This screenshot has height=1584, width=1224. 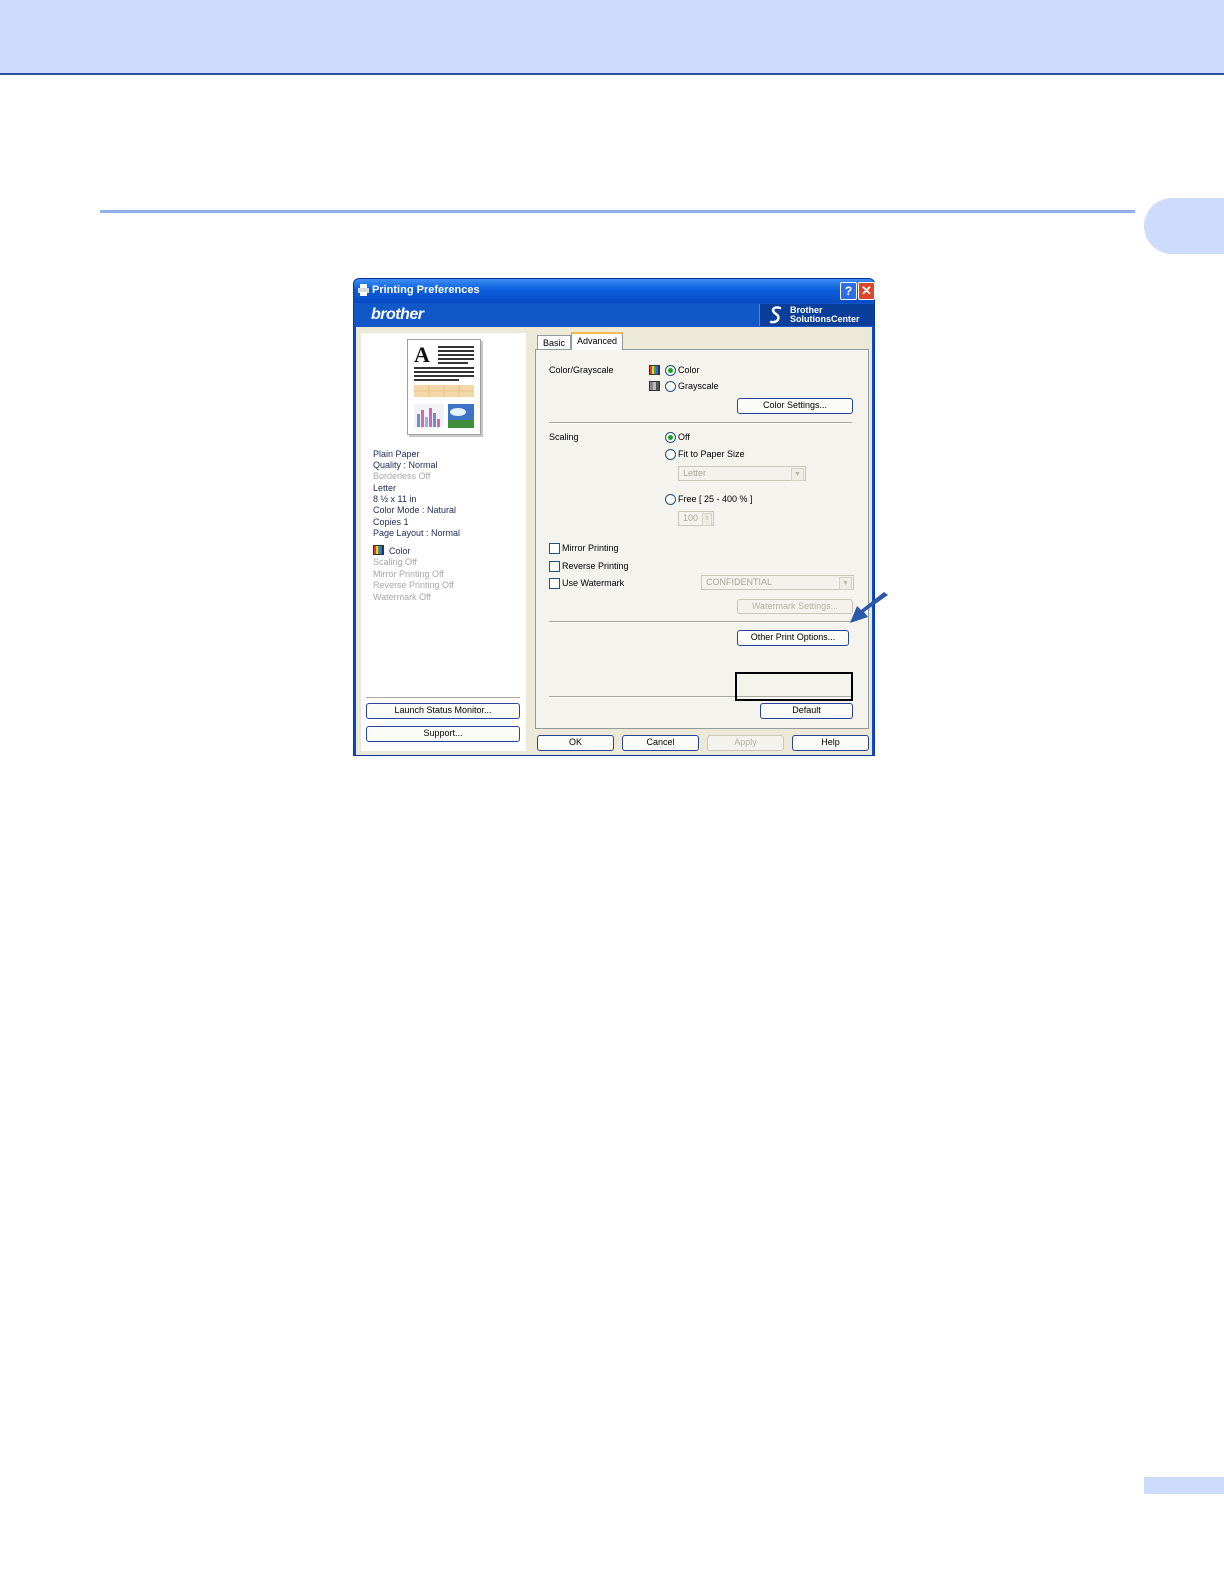 I want to click on cancel-button: Cancel, so click(x=660, y=743).